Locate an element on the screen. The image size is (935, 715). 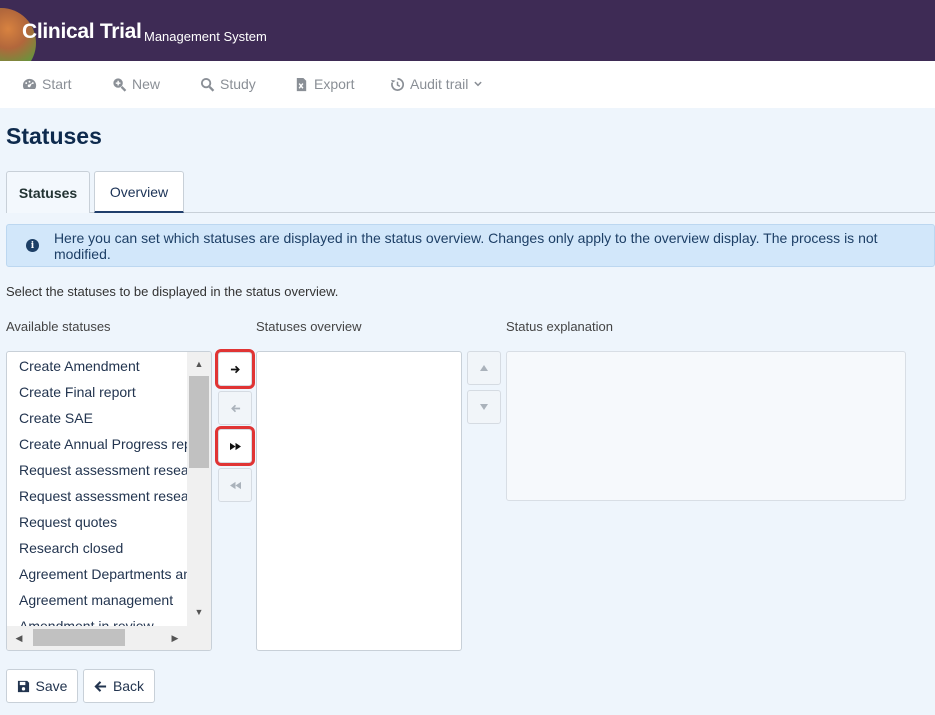
history-icon is located at coordinates (397, 84).